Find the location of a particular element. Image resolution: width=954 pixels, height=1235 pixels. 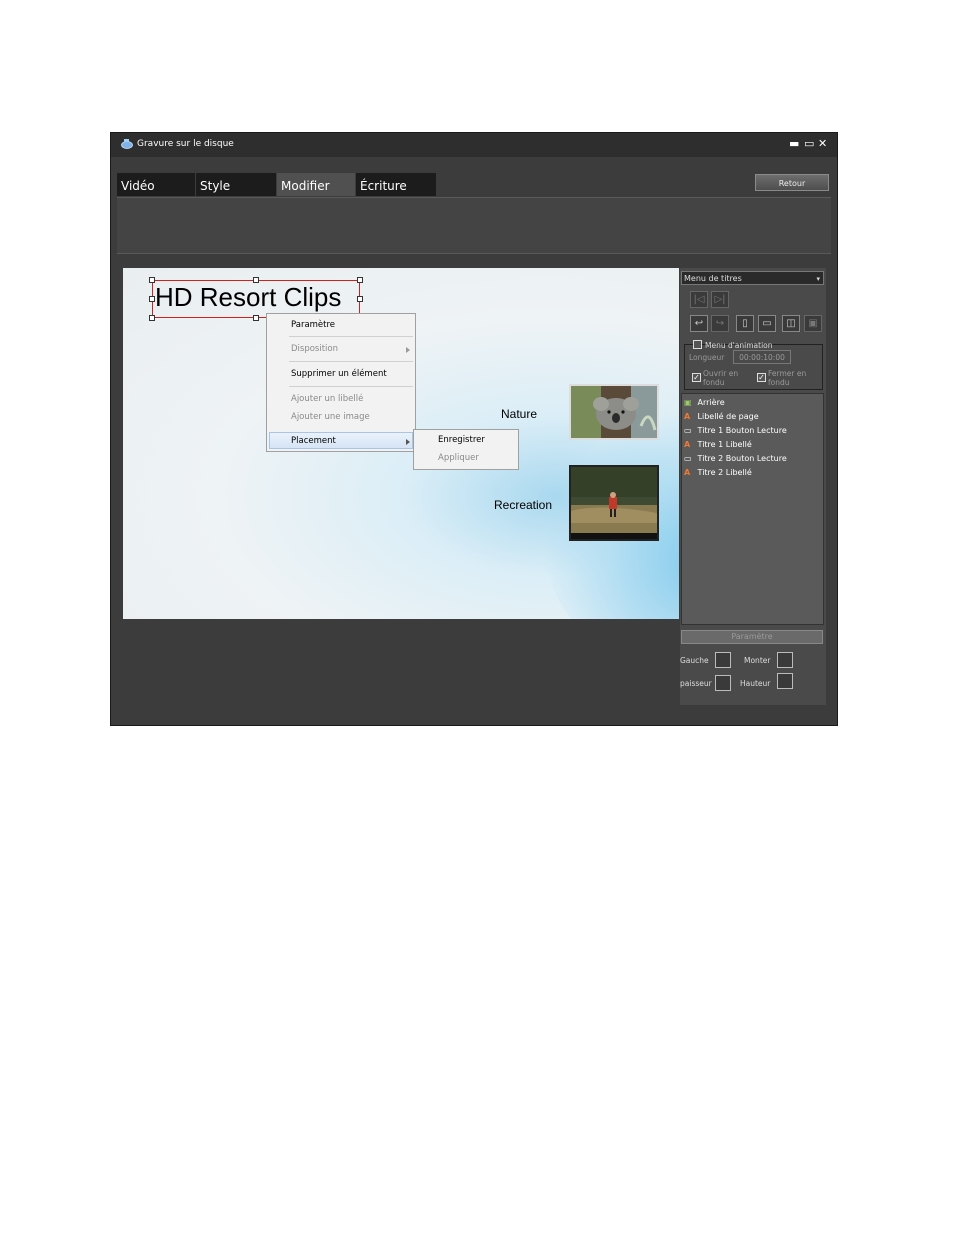

tab-modifier: Modifier is located at coordinates (316, 184).